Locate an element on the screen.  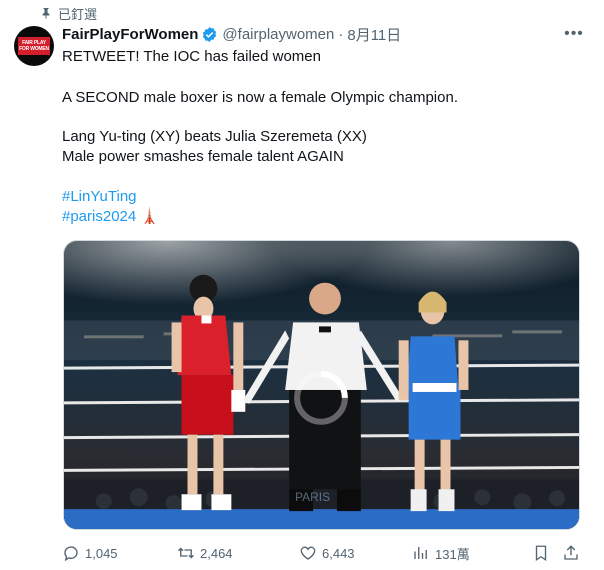
action-bar: 1,045 2,464 6,443 131萬 is located at coordinates (322, 553).